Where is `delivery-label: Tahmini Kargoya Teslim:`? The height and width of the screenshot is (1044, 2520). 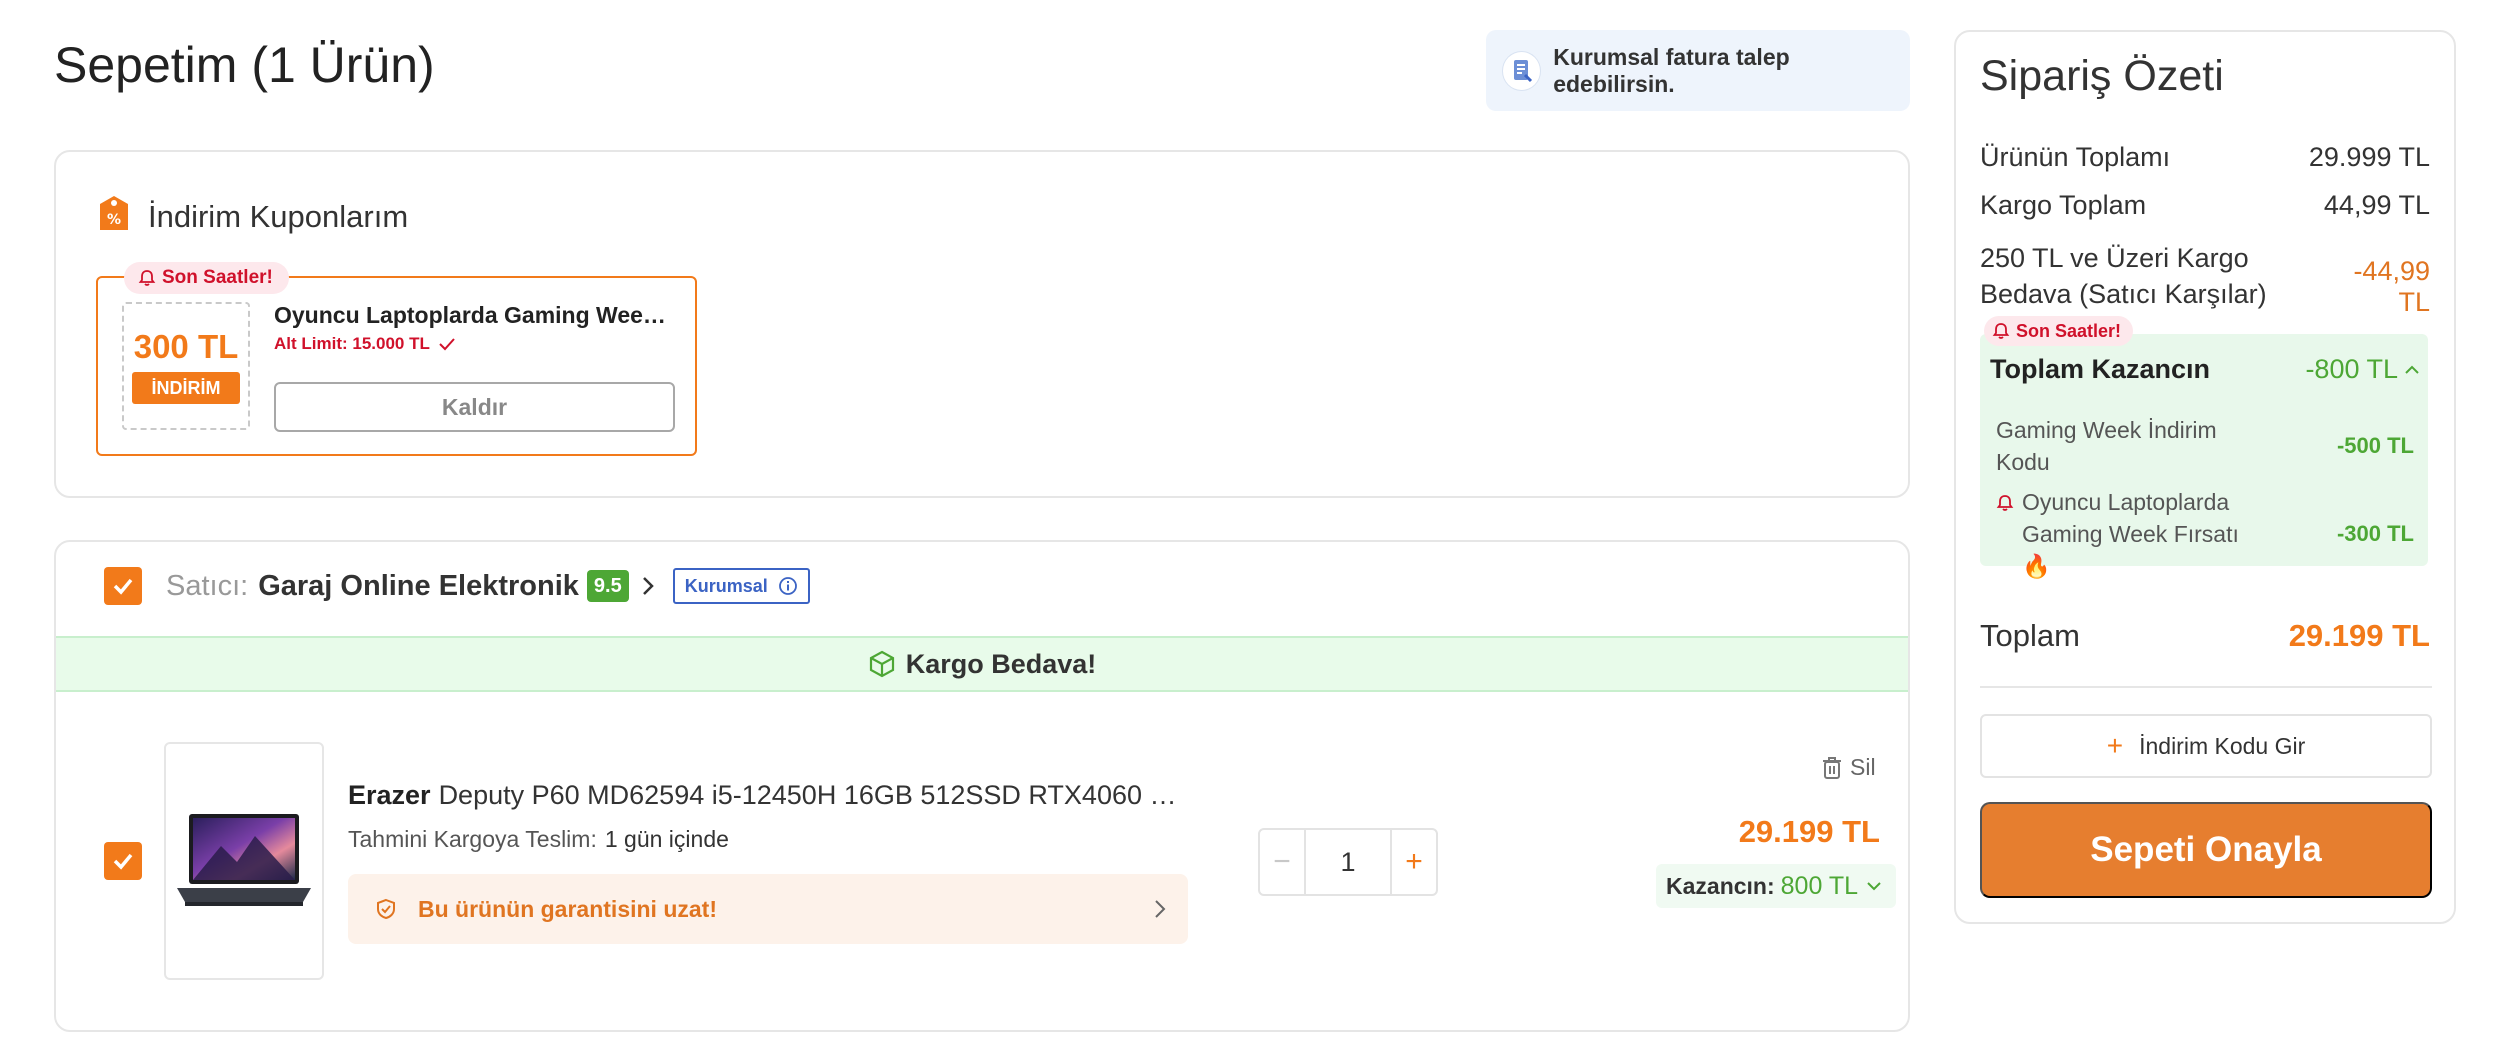
delivery-label: Tahmini Kargoya Teslim: is located at coordinates (472, 839).